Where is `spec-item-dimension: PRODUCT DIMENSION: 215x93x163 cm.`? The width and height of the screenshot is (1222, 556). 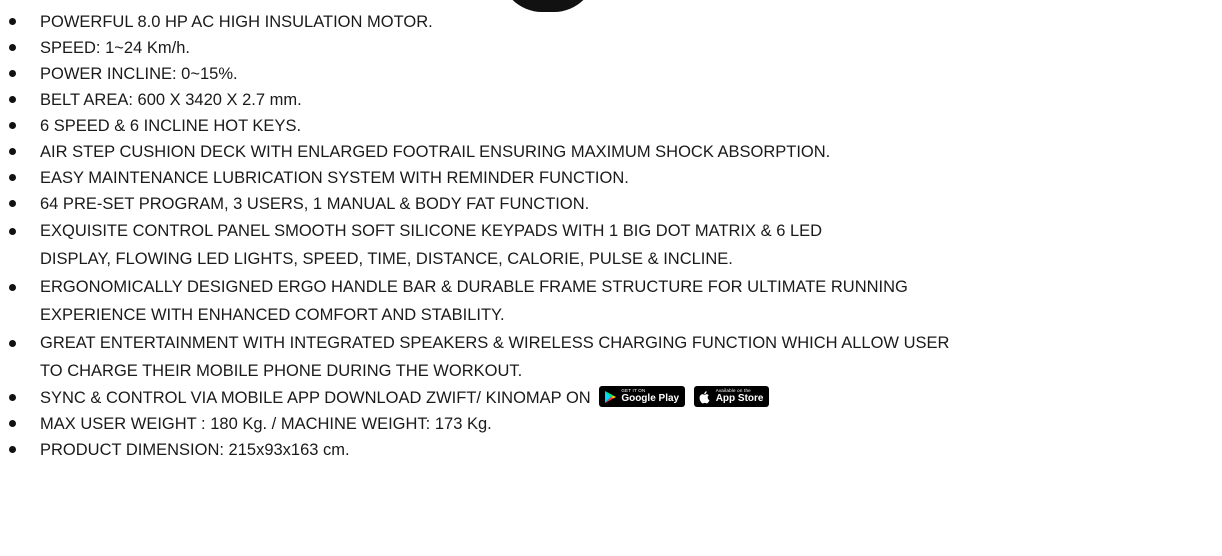
spec-item-dimension: PRODUCT DIMENSION: 215x93x163 cm. is located at coordinates (611, 450).